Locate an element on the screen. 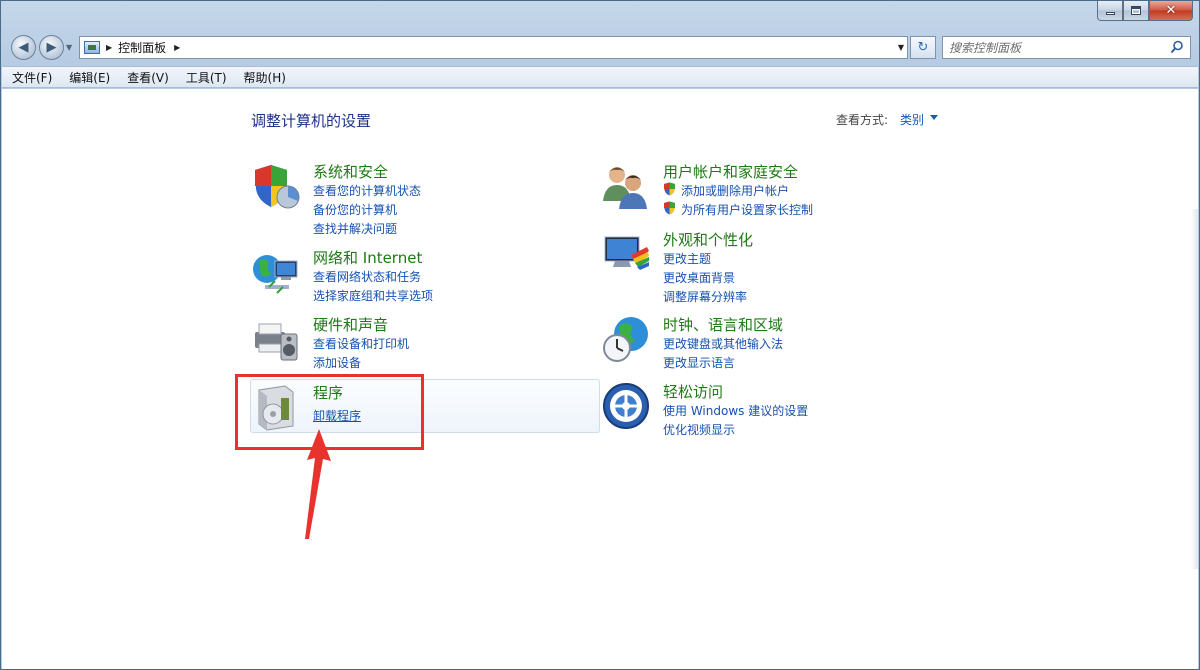 Image resolution: width=1200 pixels, height=670 pixels. category-title: 时钟、语言和区域 is located at coordinates (723, 324).